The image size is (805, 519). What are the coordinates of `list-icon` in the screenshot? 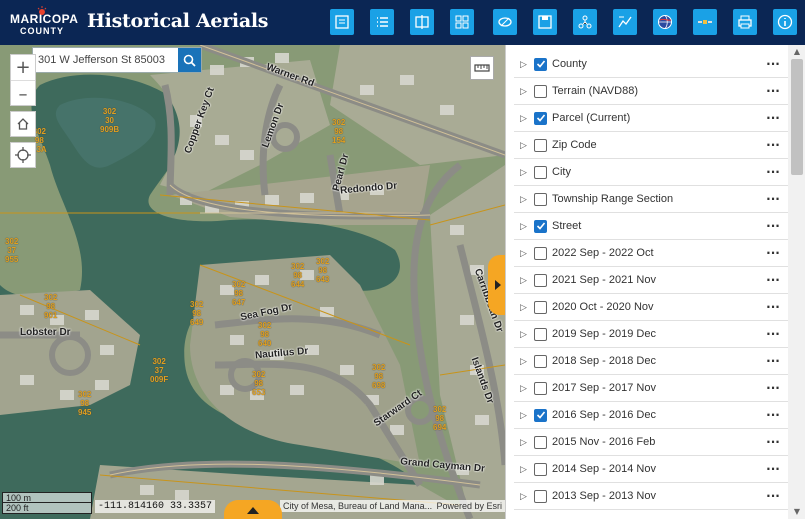 It's located at (382, 22).